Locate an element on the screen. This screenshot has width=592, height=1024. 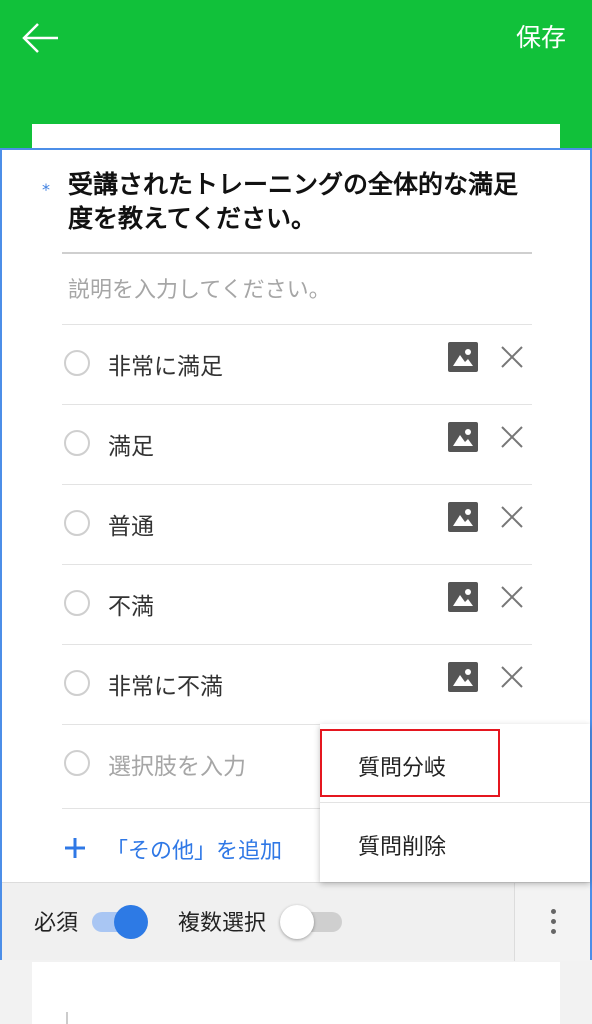
more-options-button is located at coordinates (552, 922).